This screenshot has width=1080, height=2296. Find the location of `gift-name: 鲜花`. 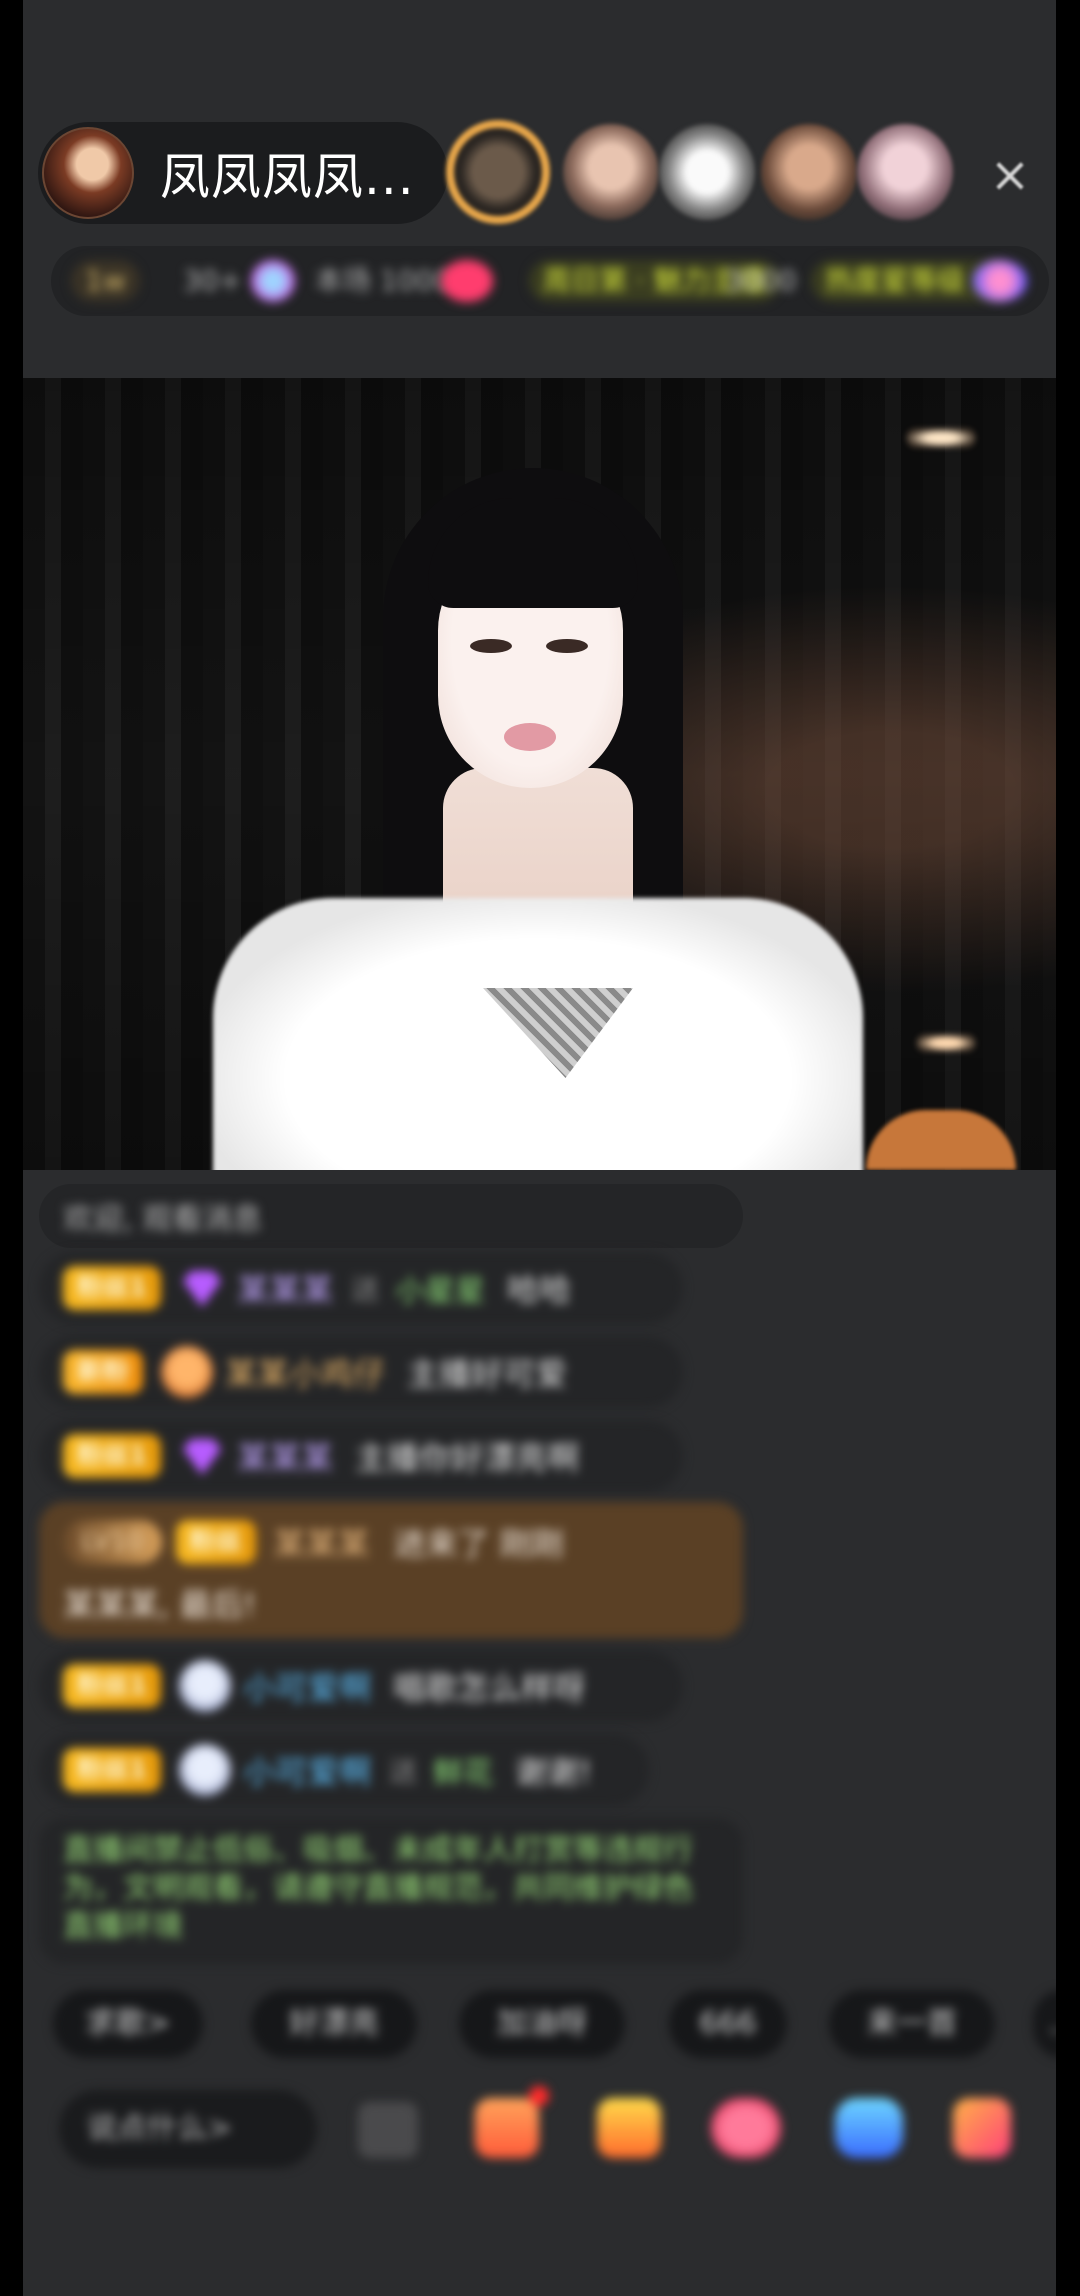

gift-name: 鲜花 is located at coordinates (463, 1773).